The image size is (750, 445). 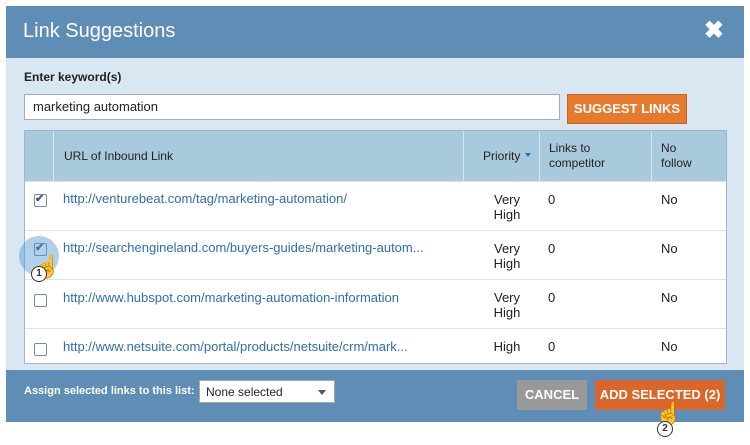 I want to click on dialog-title: Link Suggestions, so click(x=99, y=31).